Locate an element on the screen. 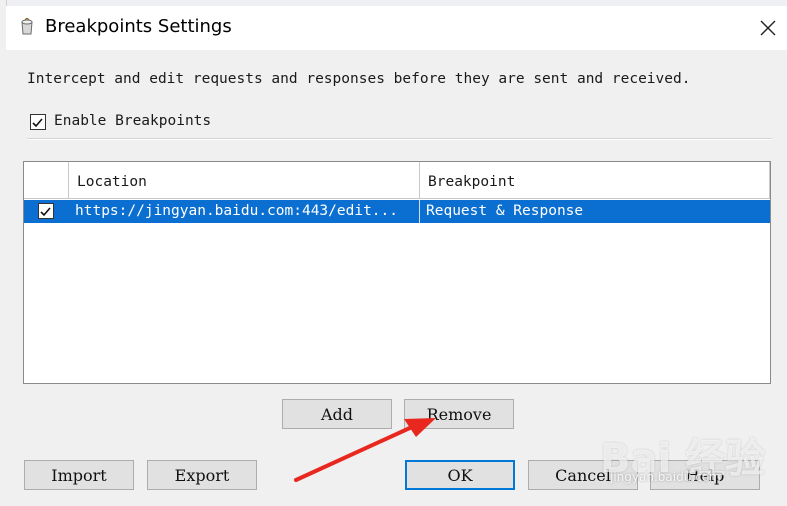 This screenshot has width=787, height=506. row-checkbox-cell is located at coordinates (46, 211).